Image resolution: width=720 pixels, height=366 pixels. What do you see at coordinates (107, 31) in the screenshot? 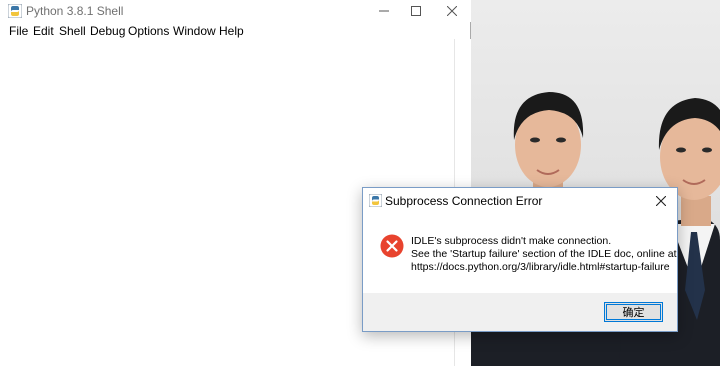
I see `menu-debug: Debug` at bounding box center [107, 31].